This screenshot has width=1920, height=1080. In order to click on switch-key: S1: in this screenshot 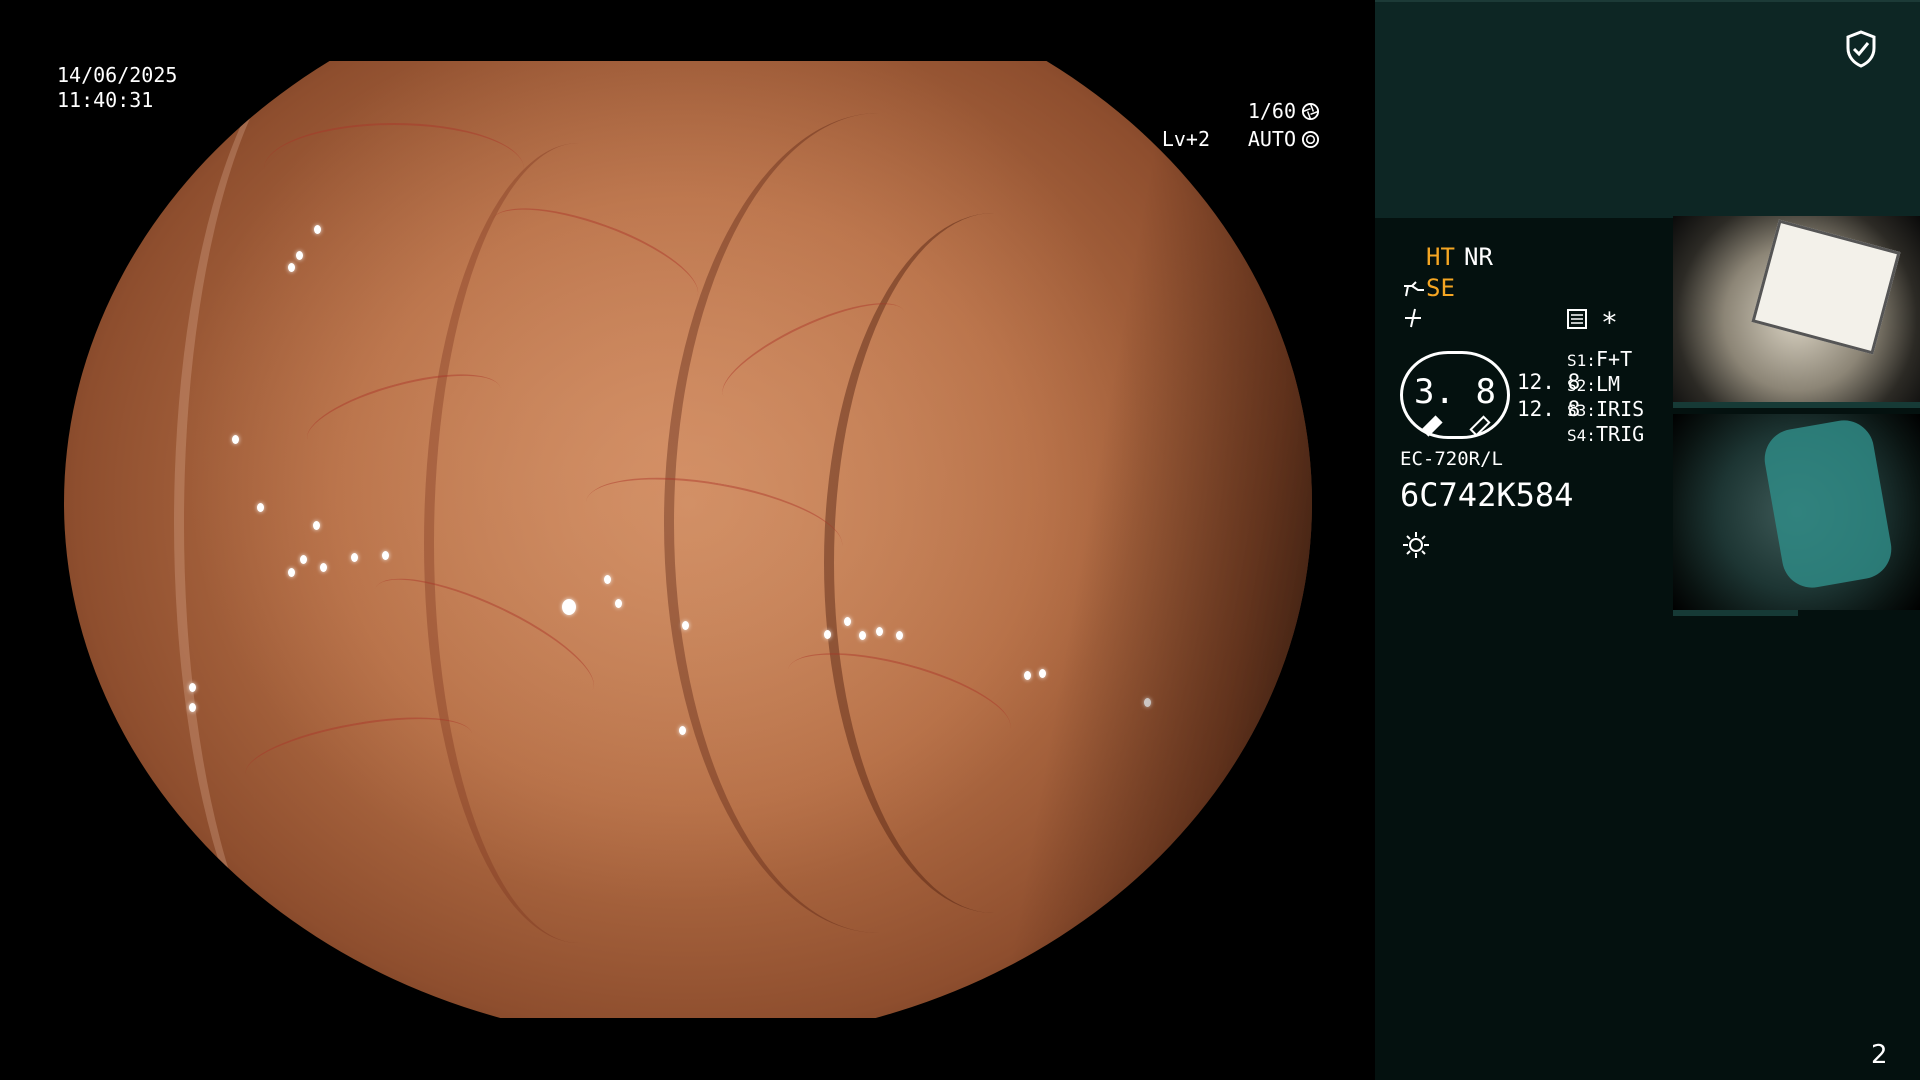, I will do `click(1581, 360)`.